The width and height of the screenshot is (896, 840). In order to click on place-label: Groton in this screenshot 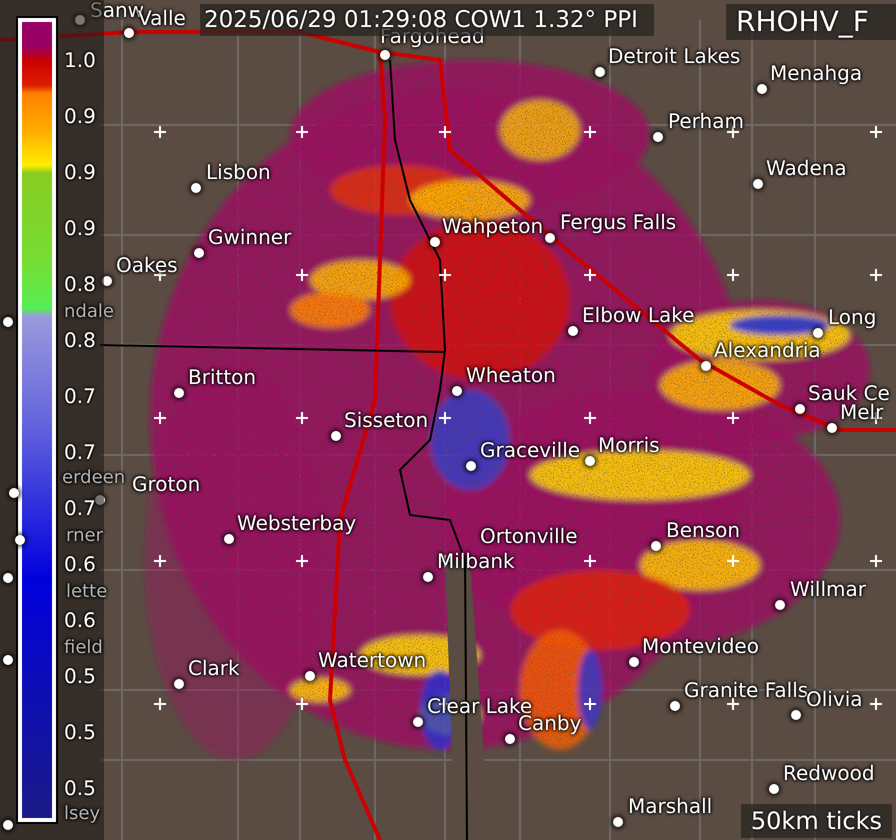, I will do `click(166, 484)`.